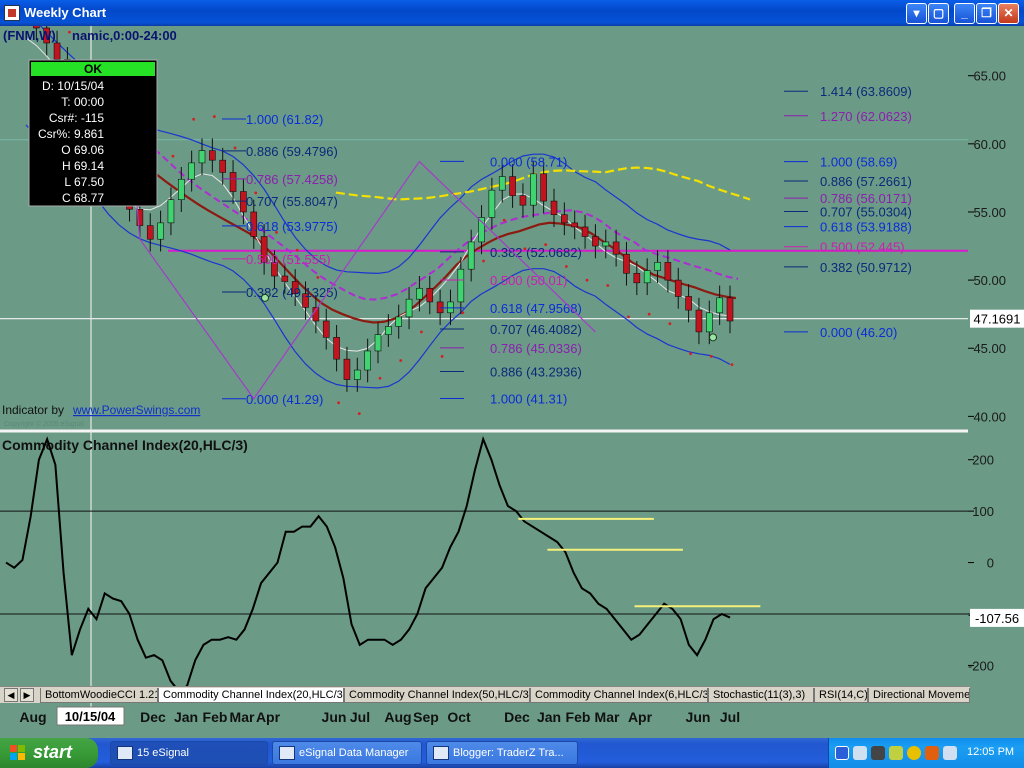 Image resolution: width=1024 pixels, height=768 pixels. I want to click on interval-label: namic,0:00-24:00, so click(124, 35).